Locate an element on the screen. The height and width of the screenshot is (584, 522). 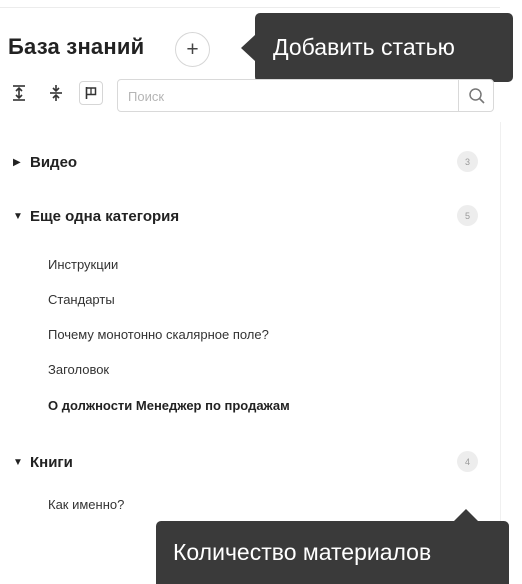
flag-filter-button is located at coordinates (91, 93).